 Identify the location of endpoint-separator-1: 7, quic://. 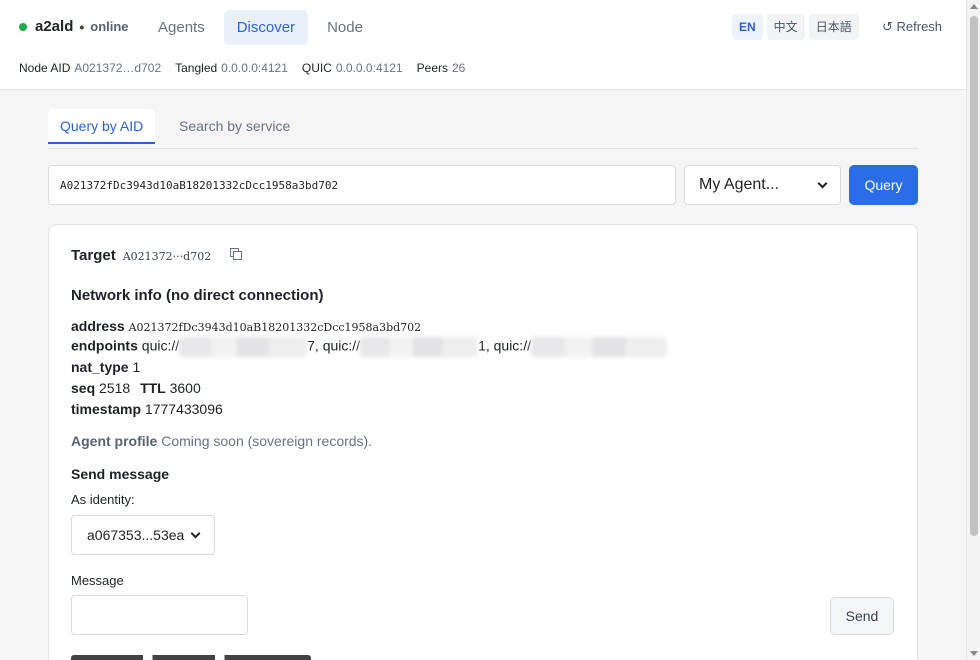
(334, 345).